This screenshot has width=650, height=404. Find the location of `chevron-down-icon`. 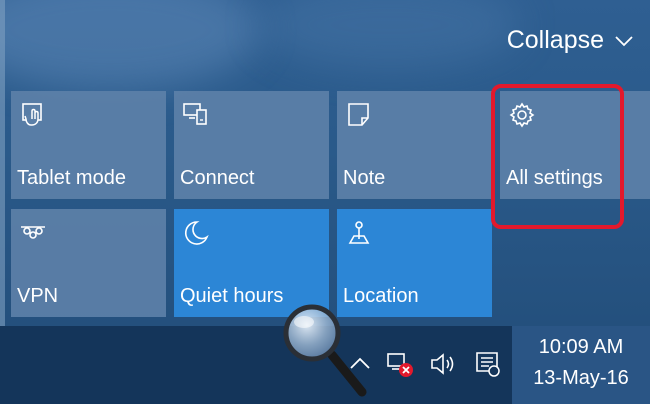

chevron-down-icon is located at coordinates (624, 40).